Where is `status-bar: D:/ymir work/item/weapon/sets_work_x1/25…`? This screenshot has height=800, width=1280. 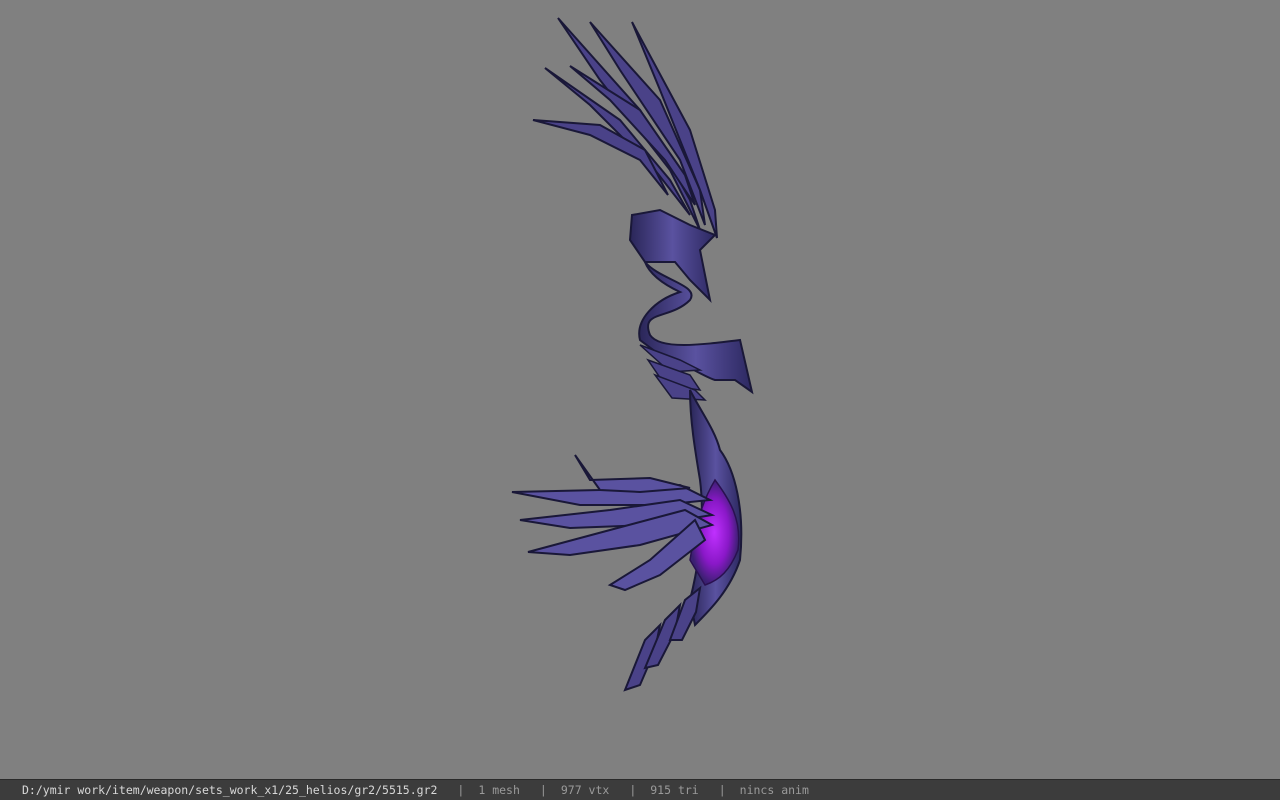
status-bar: D:/ymir work/item/weapon/sets_work_x1/25… is located at coordinates (640, 789).